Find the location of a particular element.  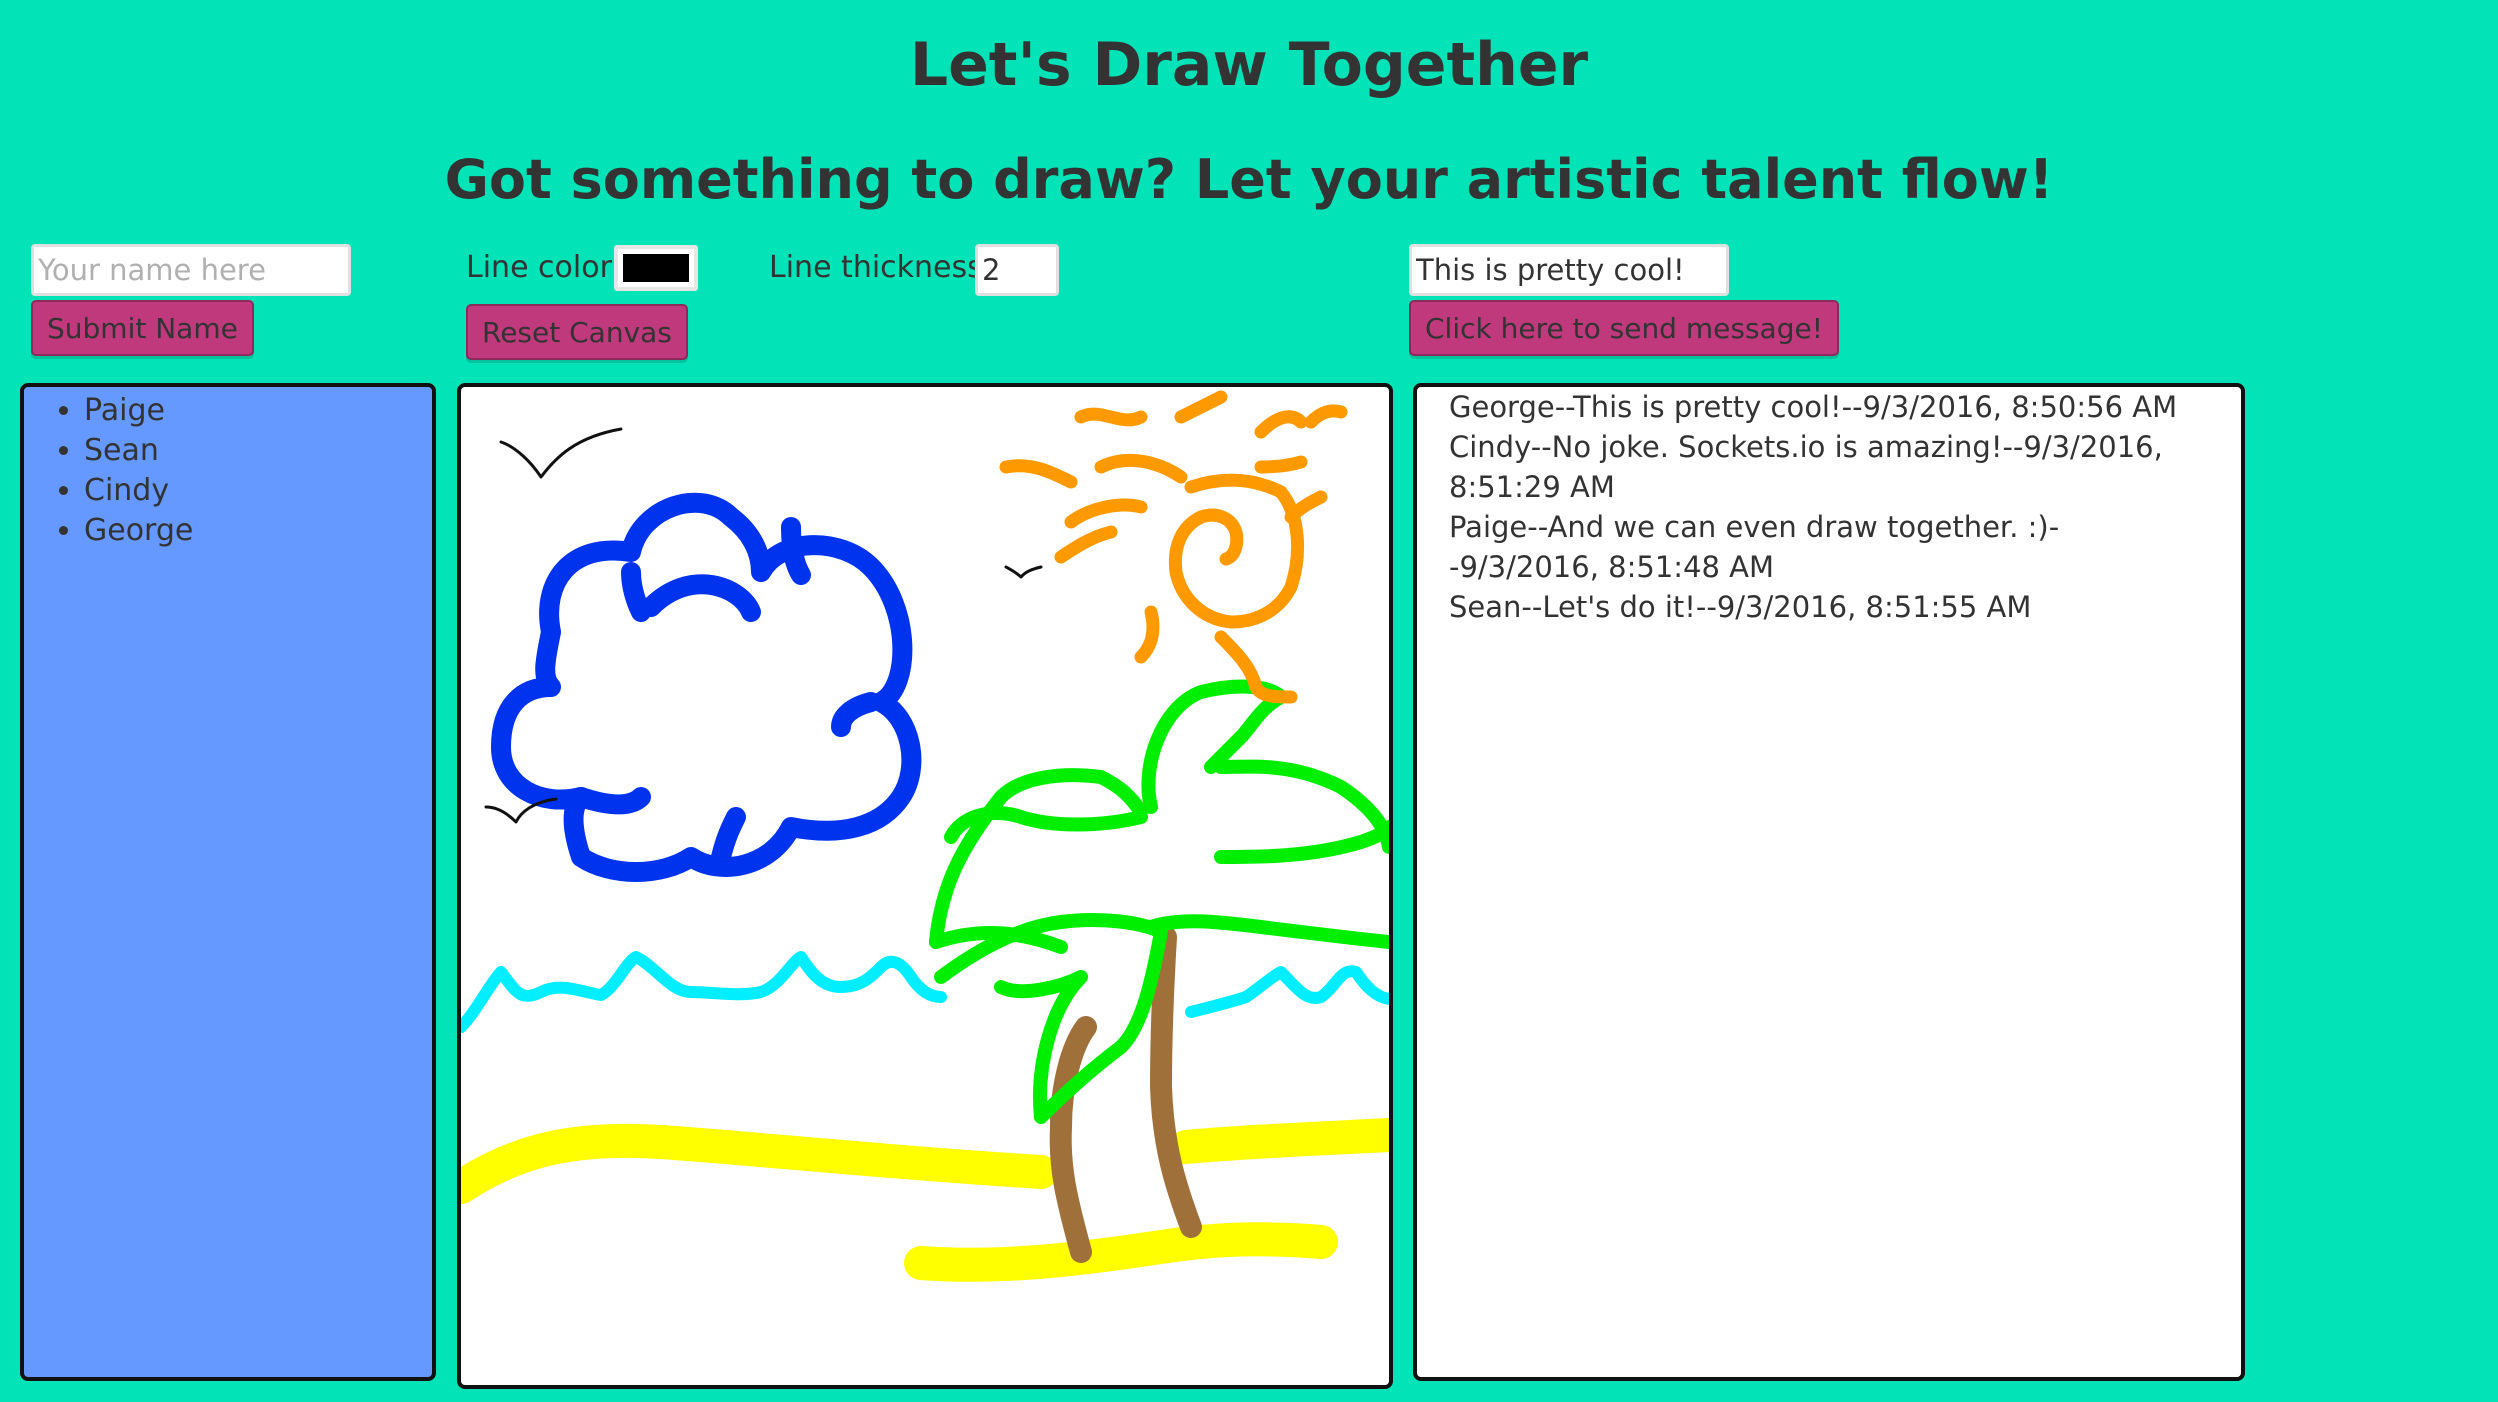

chat-message: Sean--Let's do it!--9/3/2016, 8:51:55 AM is located at coordinates (1740, 607).